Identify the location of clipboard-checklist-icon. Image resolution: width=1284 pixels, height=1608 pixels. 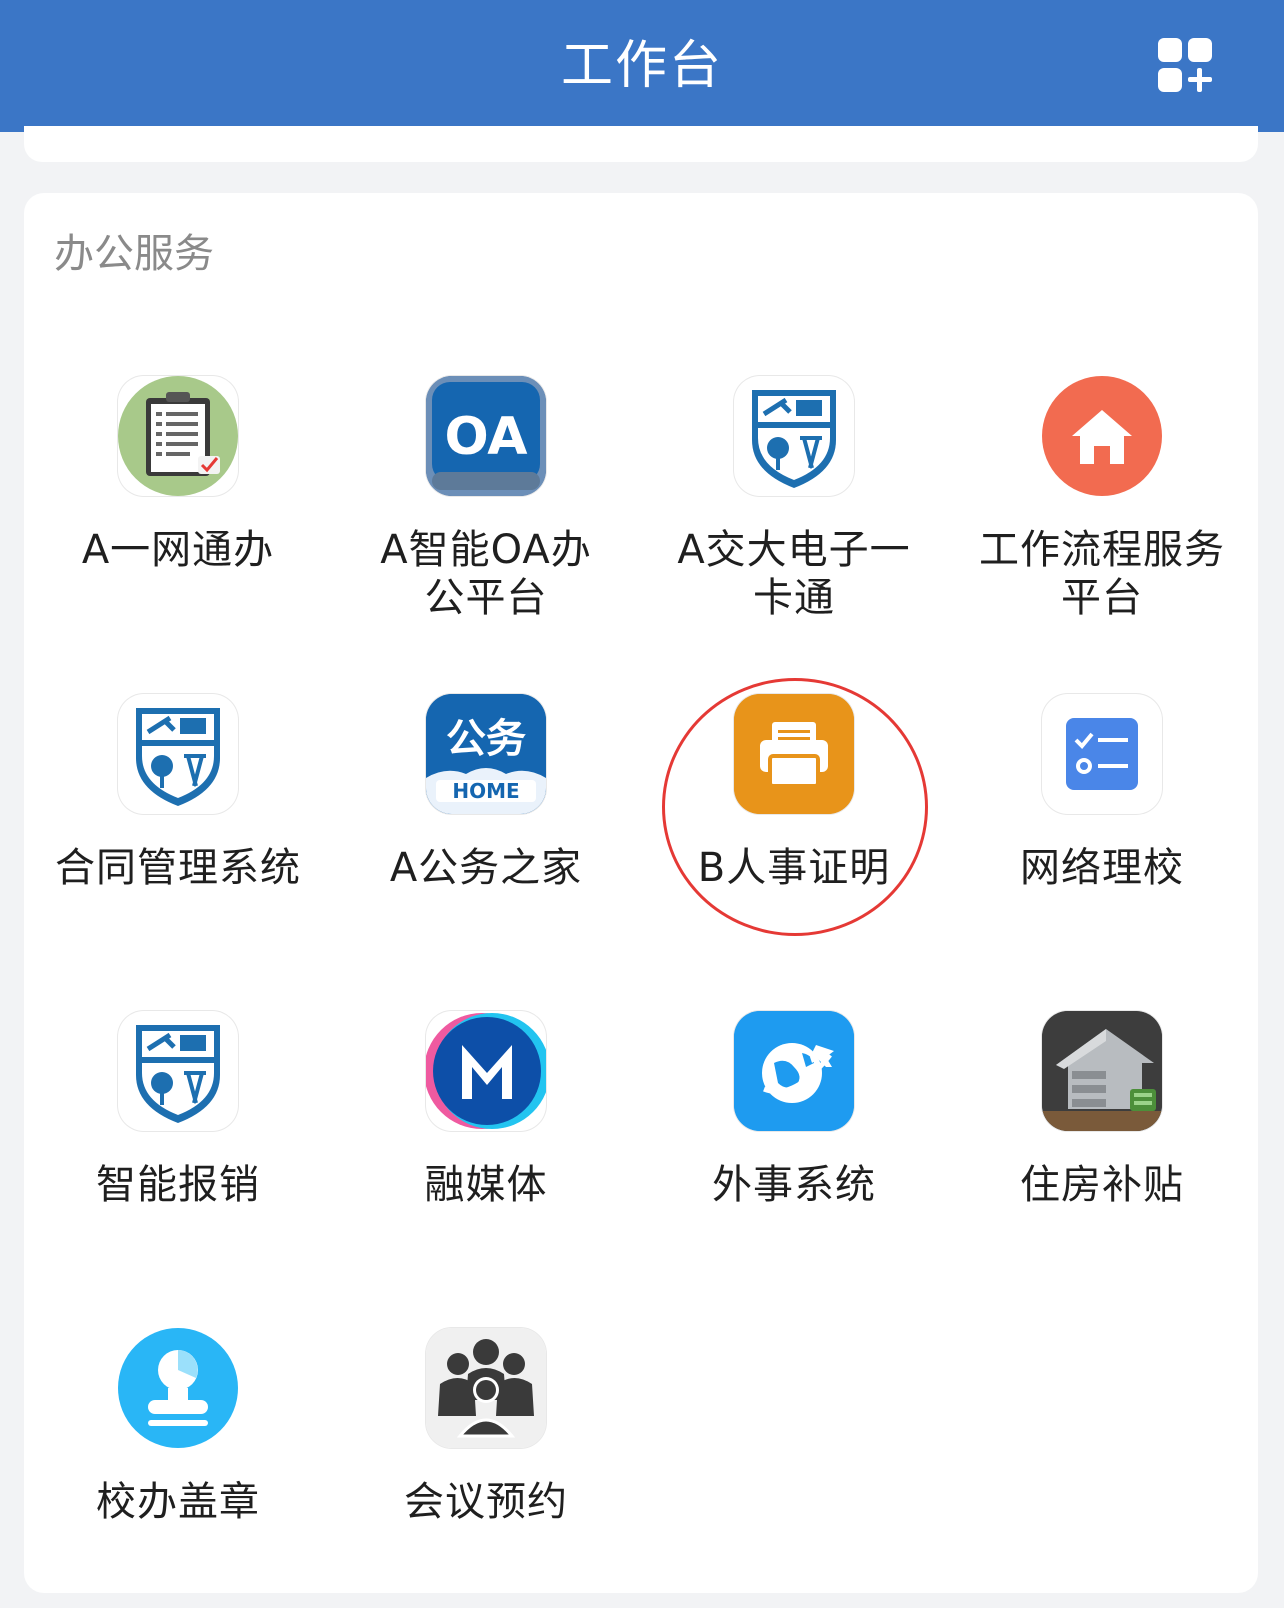
(178, 436).